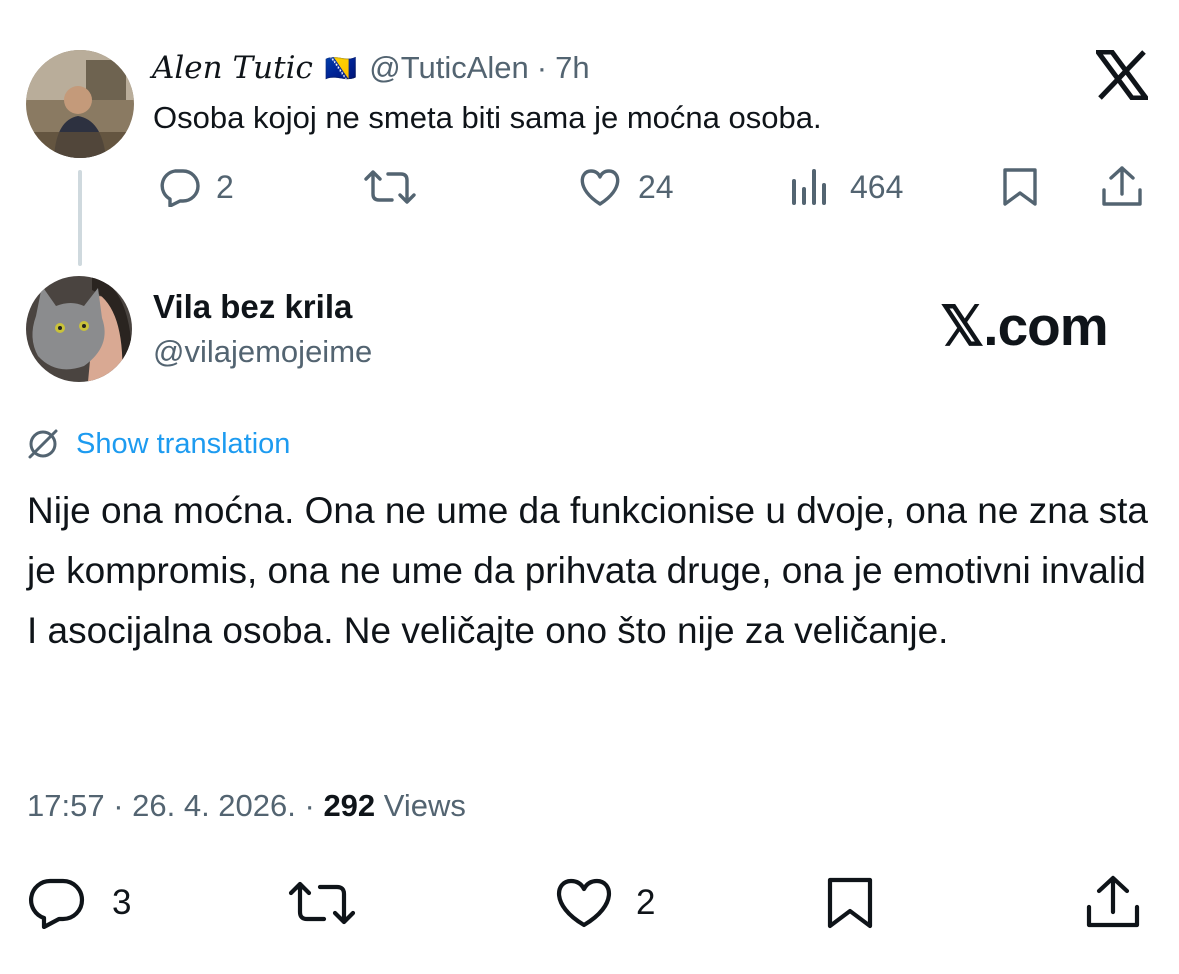 The image size is (1179, 974). I want to click on reply-handle: @vilajemojeime, so click(262, 352).